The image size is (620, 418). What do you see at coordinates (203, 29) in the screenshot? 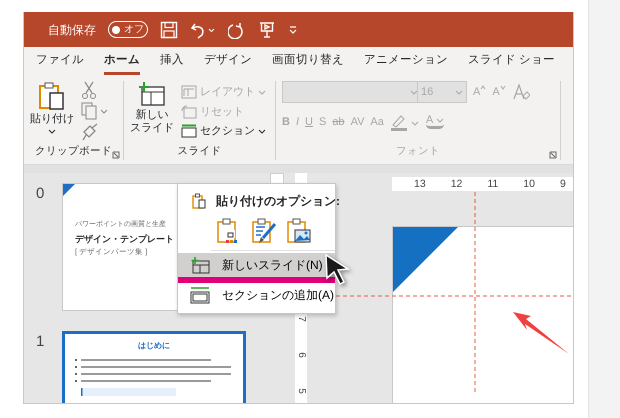
I see `undo-icon` at bounding box center [203, 29].